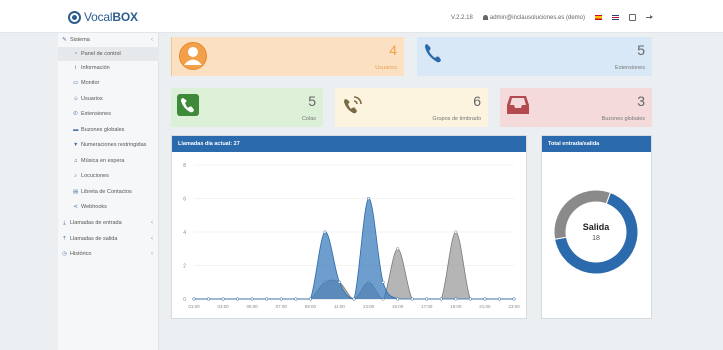 This screenshot has height=350, width=723. What do you see at coordinates (386, 68) in the screenshot?
I see `stat-label: Usuarios` at bounding box center [386, 68].